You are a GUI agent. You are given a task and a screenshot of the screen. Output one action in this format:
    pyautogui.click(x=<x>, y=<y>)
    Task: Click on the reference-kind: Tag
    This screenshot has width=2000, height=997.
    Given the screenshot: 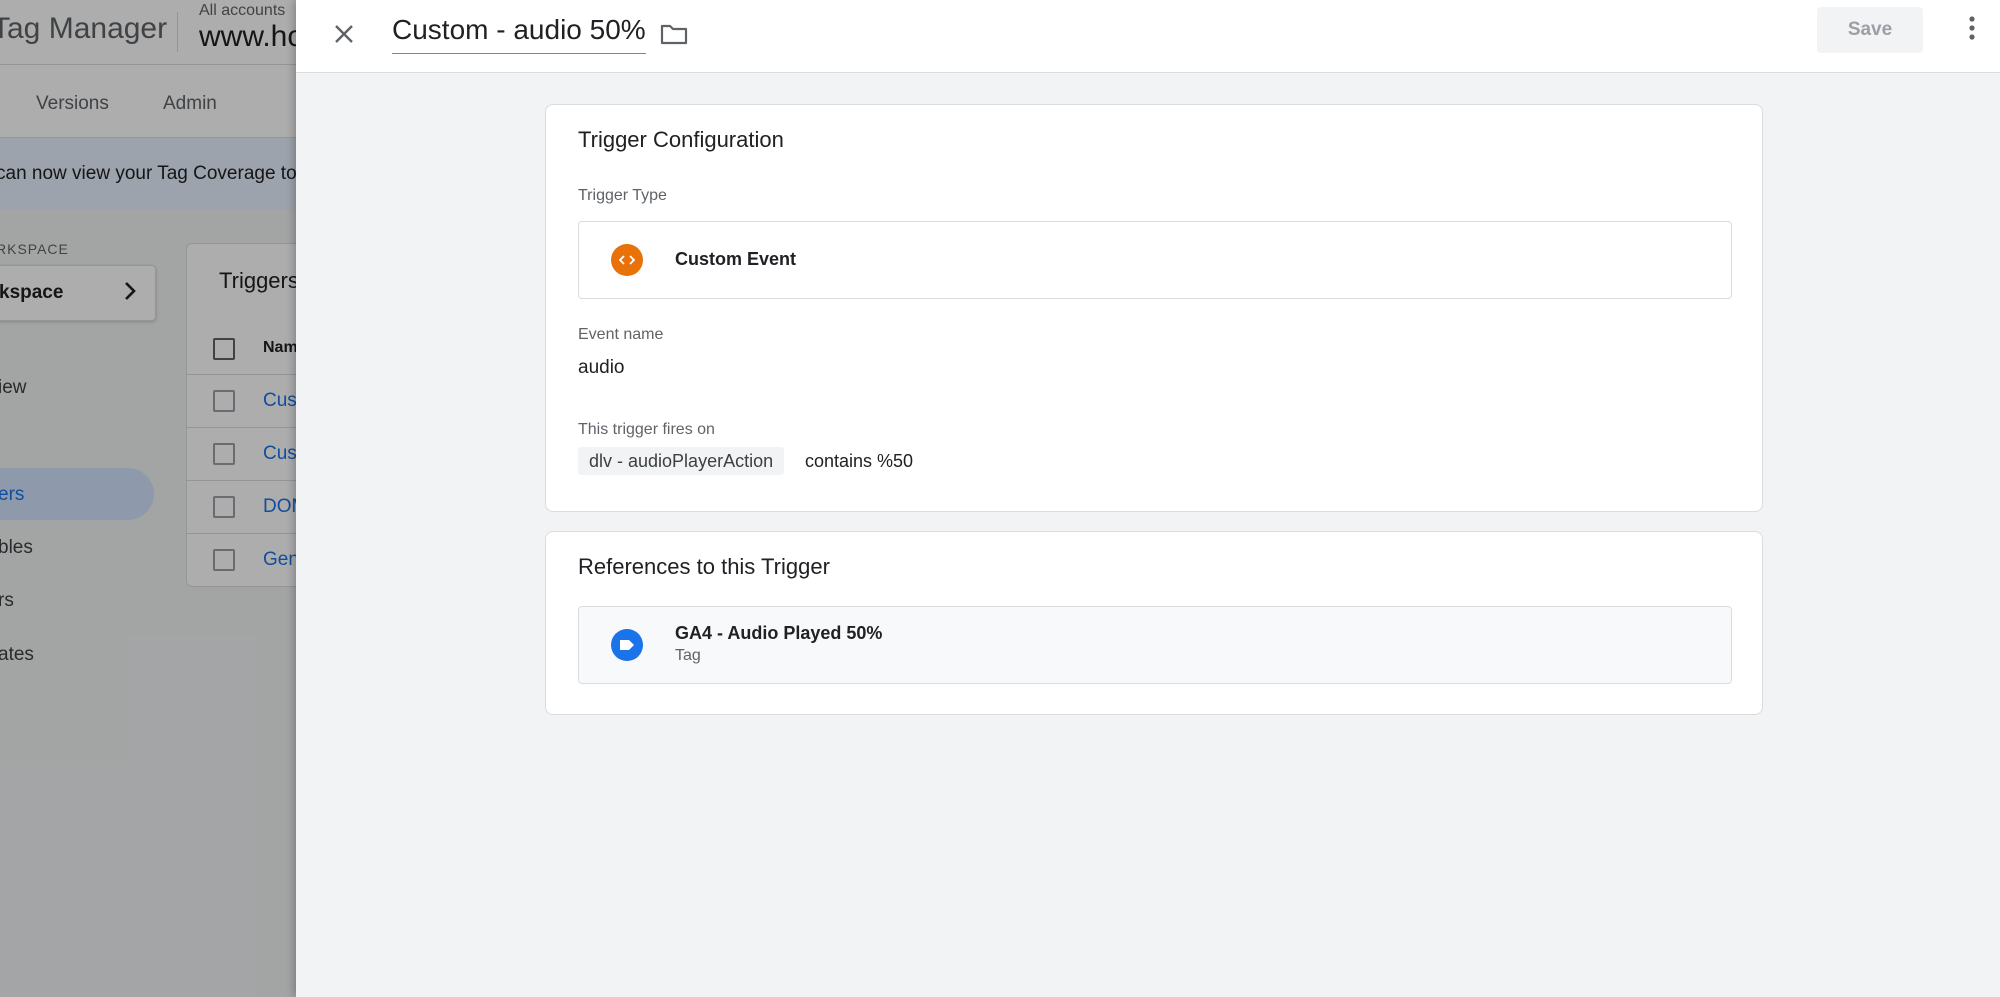 What is the action you would take?
    pyautogui.click(x=688, y=655)
    